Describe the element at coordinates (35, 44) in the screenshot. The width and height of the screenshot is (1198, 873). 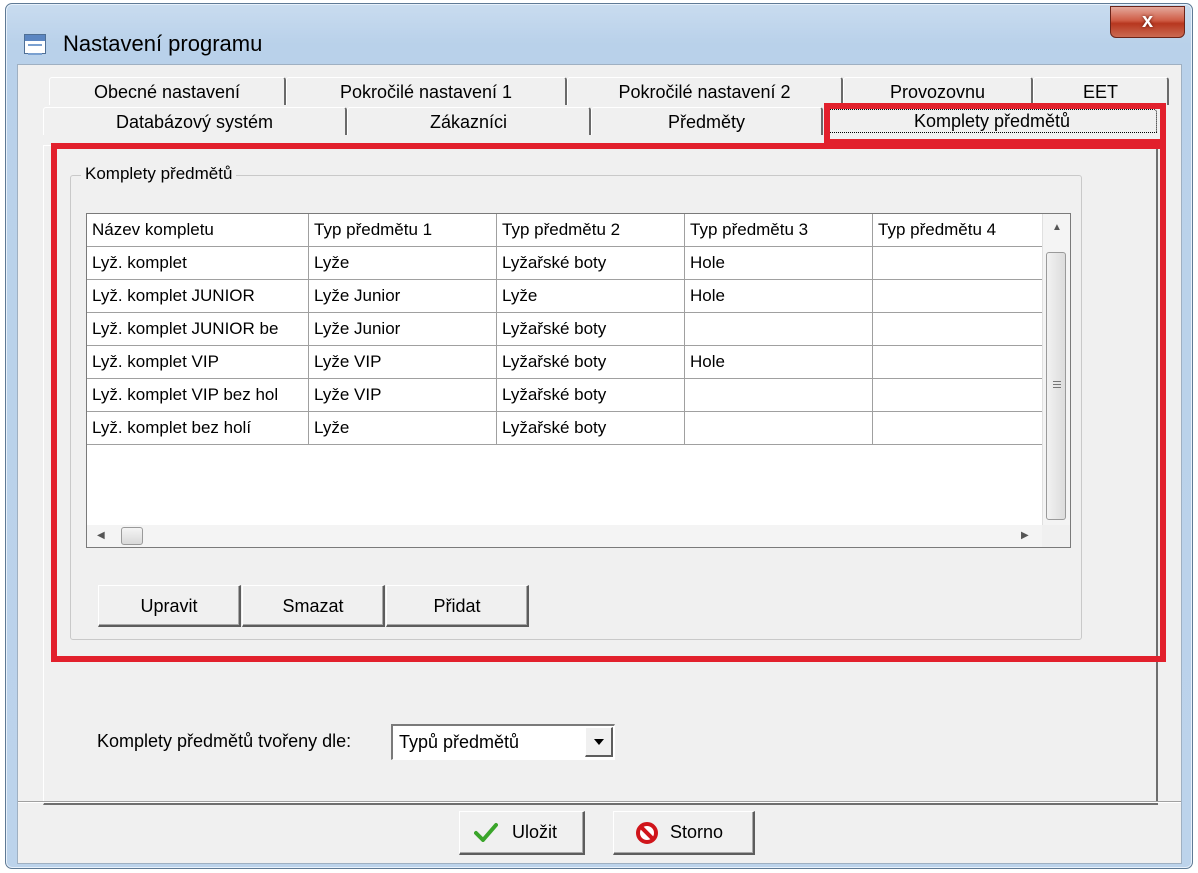
I see `app-icon` at that location.